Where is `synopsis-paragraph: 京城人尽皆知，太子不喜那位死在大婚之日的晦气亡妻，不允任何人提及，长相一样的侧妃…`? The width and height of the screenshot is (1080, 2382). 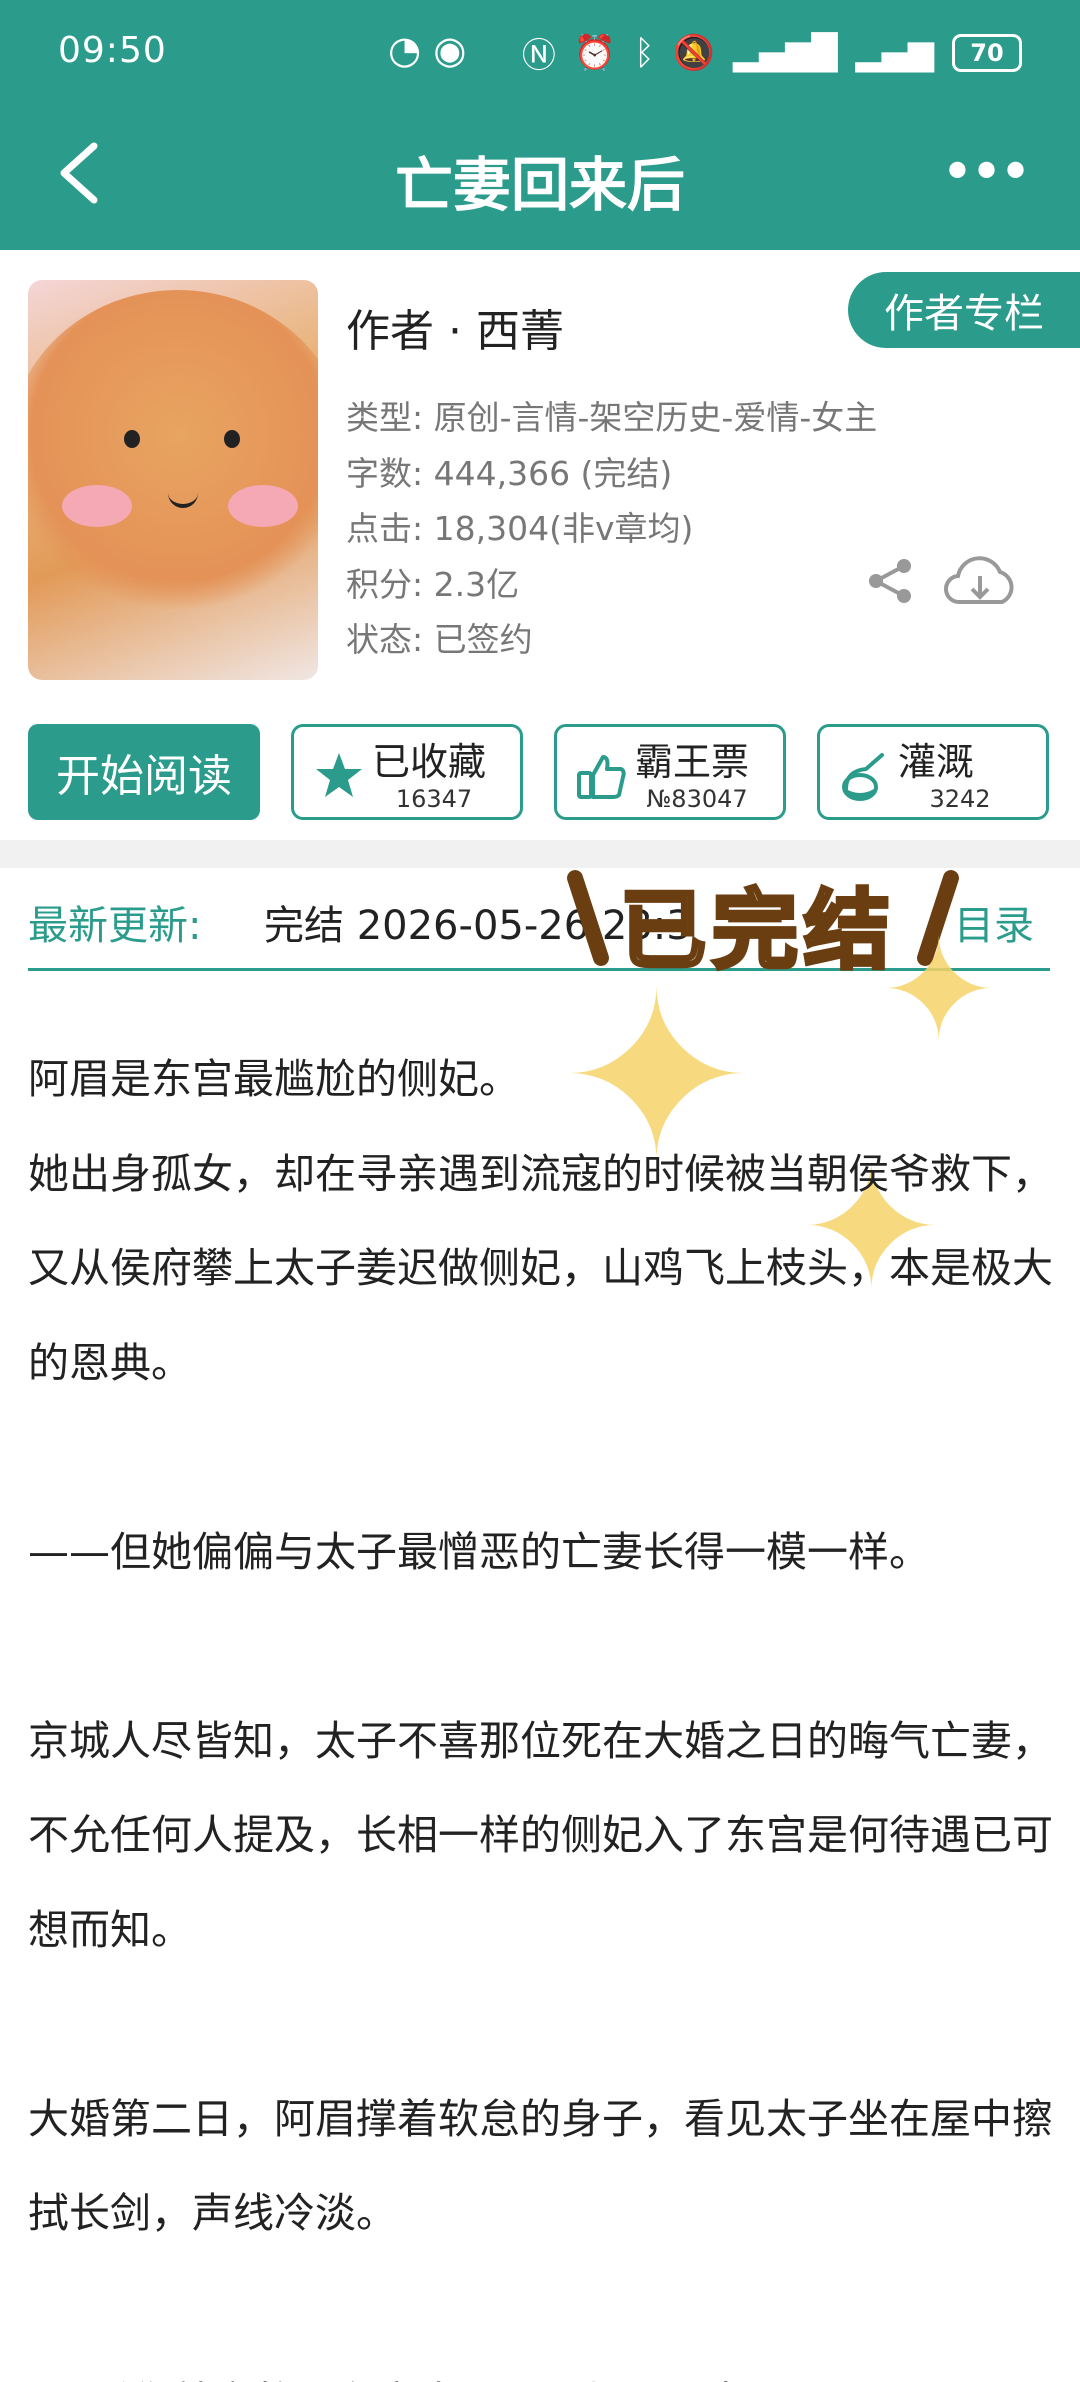
synopsis-paragraph: 京城人尽皆知，太子不喜那位死在大婚之日的晦气亡妻，不允任何人提及，长相一样的侧妃… is located at coordinates (540, 1835).